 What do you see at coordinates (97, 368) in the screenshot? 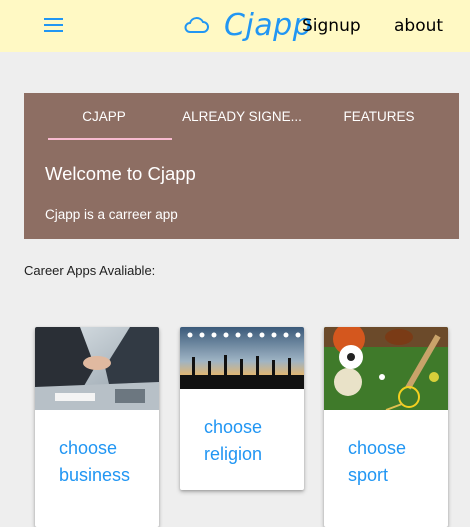
I see `business-handshake-photo` at bounding box center [97, 368].